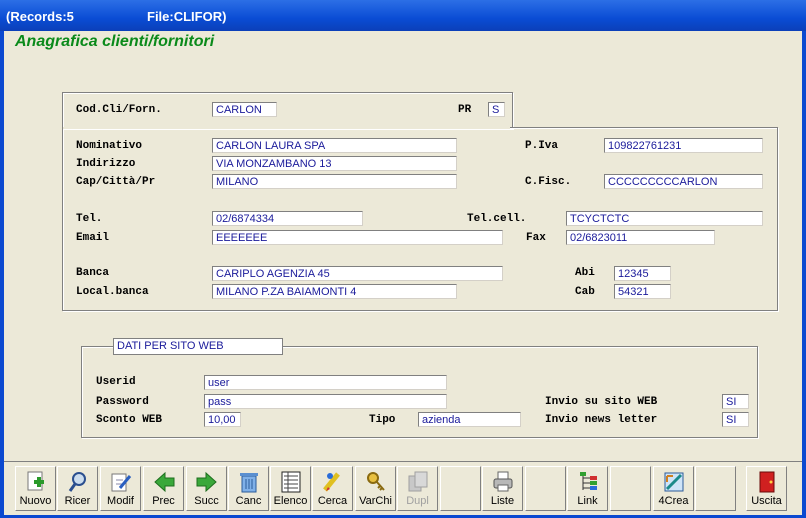 The height and width of the screenshot is (518, 806). I want to click on dupl-button: Dupl, so click(417, 488).